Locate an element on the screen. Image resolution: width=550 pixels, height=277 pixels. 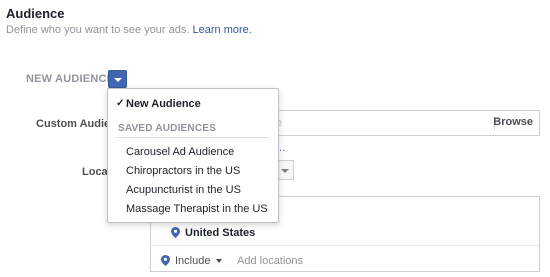
menu-item-saved-audience: Chiropractors in the US is located at coordinates (193, 171).